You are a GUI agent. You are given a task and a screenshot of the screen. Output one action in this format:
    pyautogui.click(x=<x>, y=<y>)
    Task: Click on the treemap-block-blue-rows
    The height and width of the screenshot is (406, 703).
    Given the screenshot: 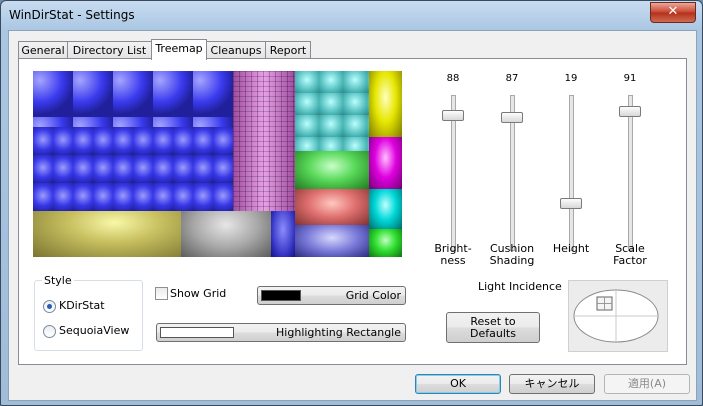 What is the action you would take?
    pyautogui.click(x=133, y=169)
    